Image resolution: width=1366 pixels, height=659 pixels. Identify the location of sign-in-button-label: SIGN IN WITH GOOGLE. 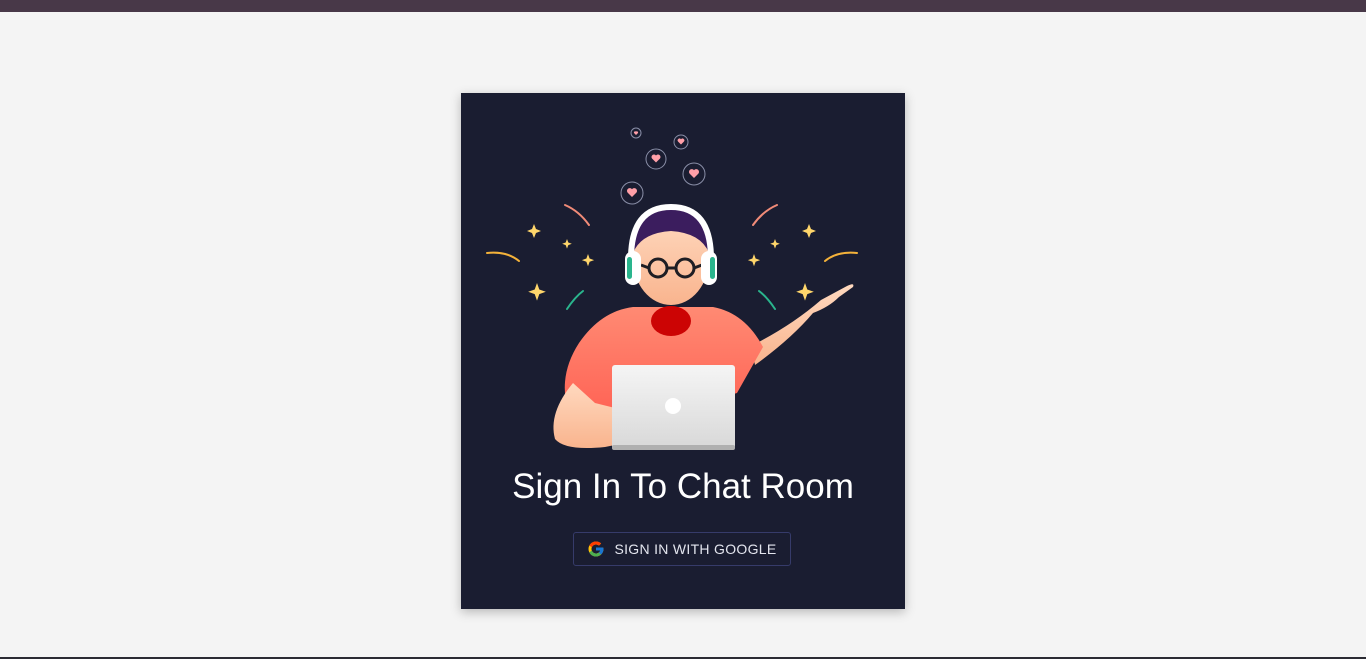
(695, 549).